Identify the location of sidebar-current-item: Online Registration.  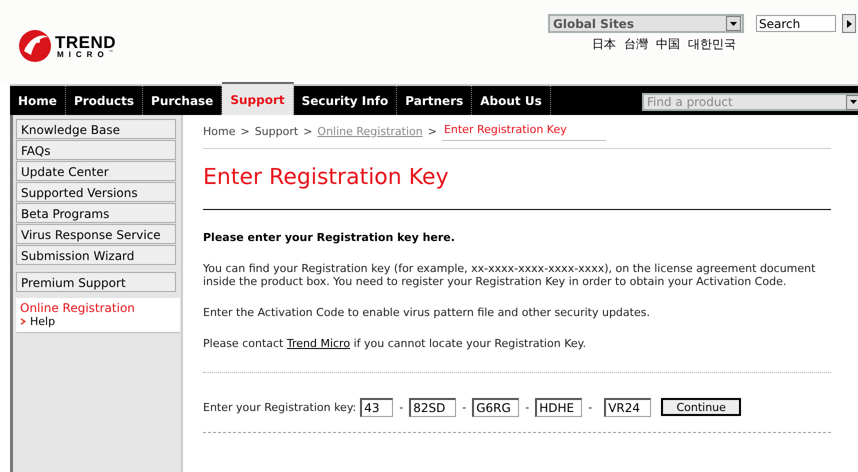
(99, 308).